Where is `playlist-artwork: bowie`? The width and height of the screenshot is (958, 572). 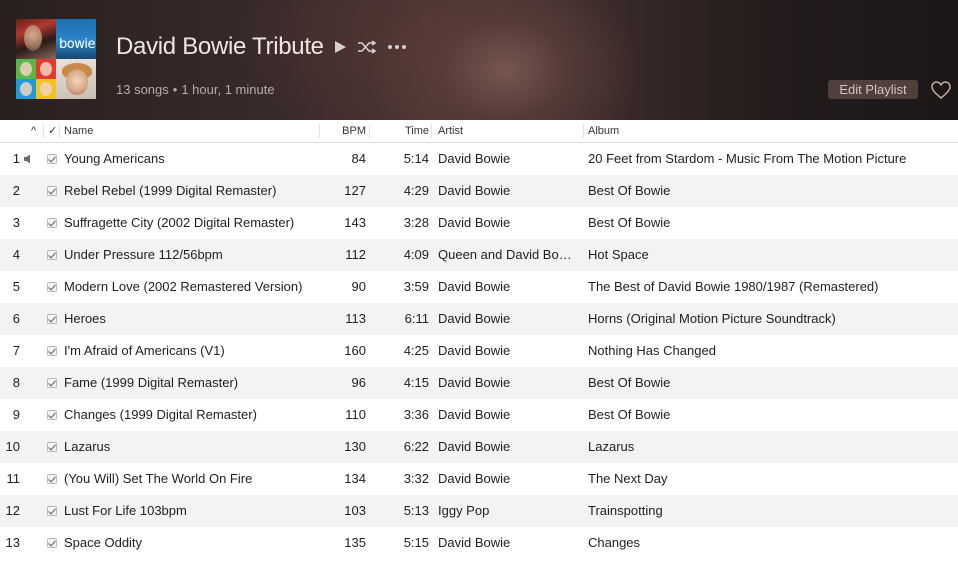
playlist-artwork: bowie is located at coordinates (56, 59).